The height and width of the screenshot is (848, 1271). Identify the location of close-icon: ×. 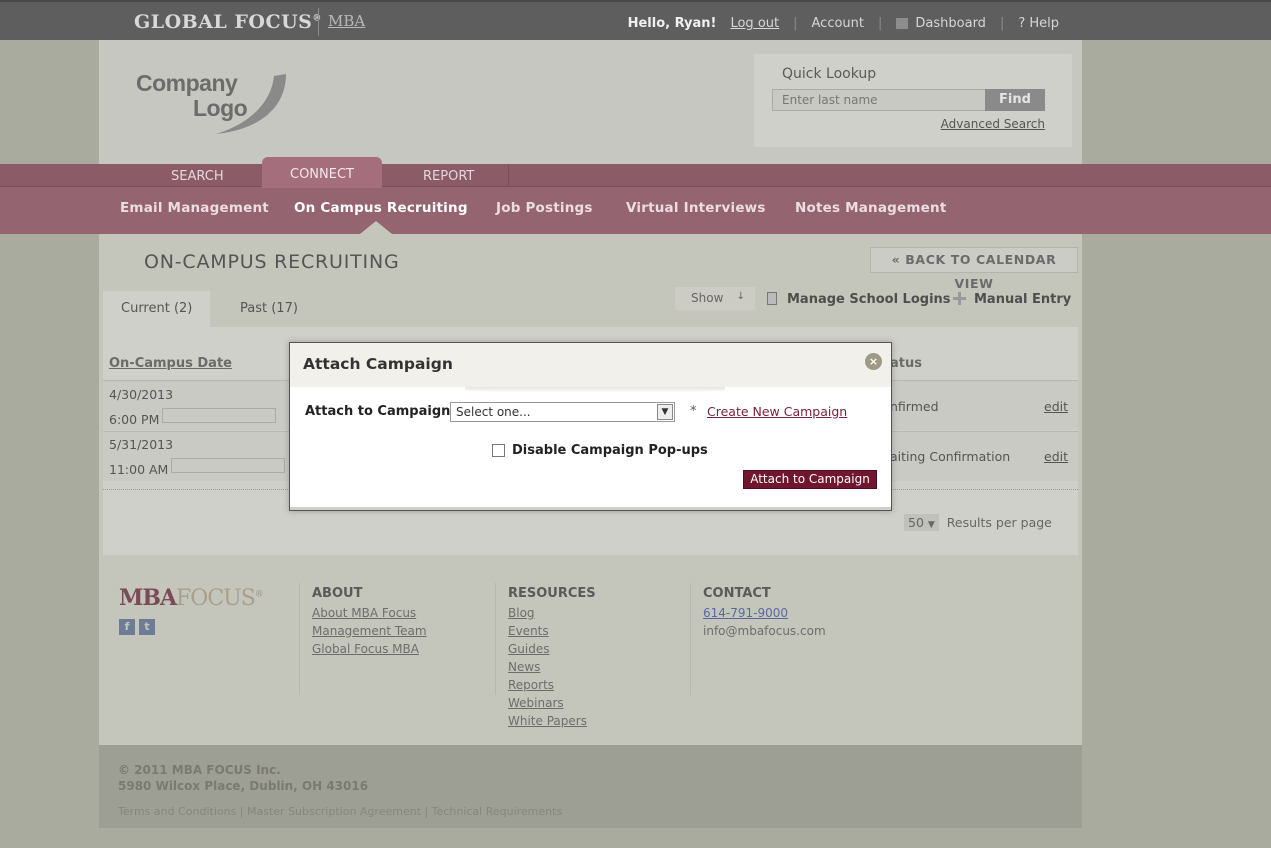
(873, 361).